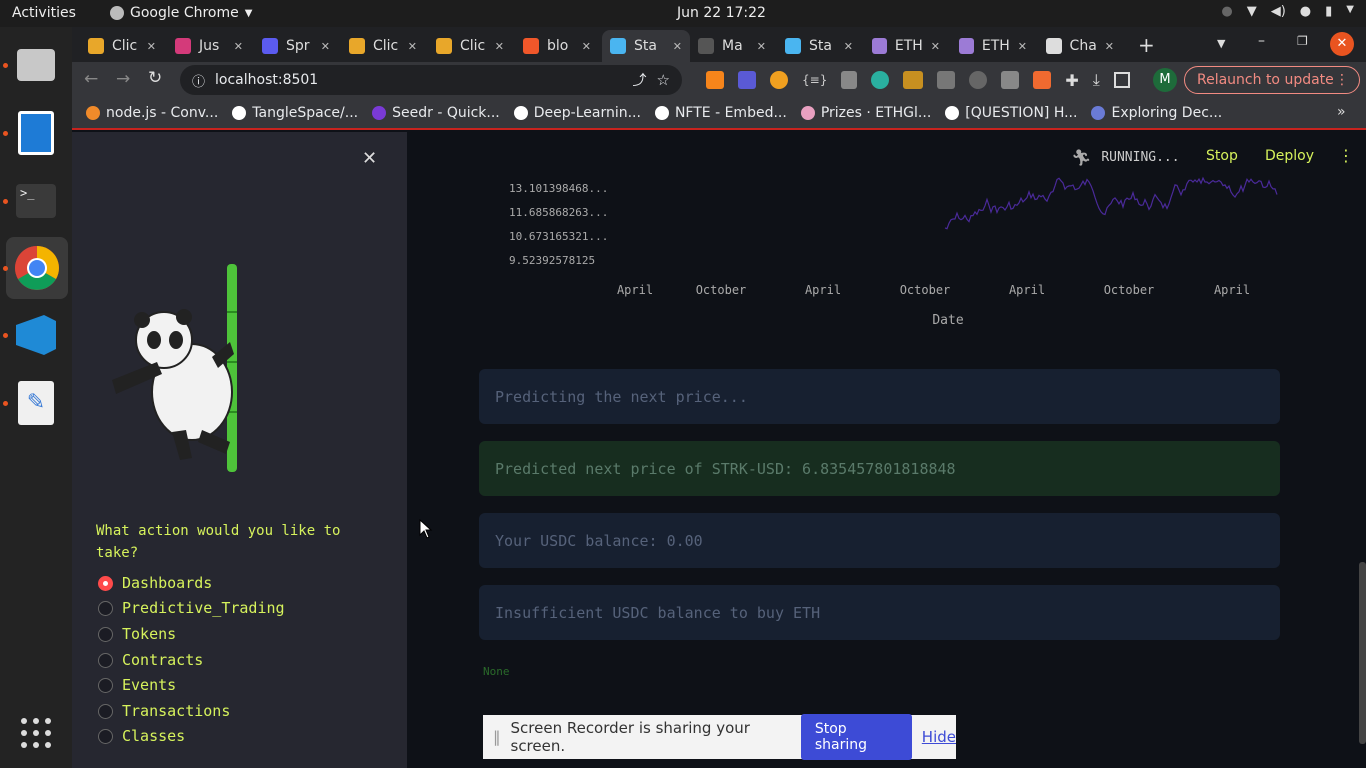  Describe the element at coordinates (369, 158) in the screenshot. I see `close-sidebar-icon: ✕` at that location.